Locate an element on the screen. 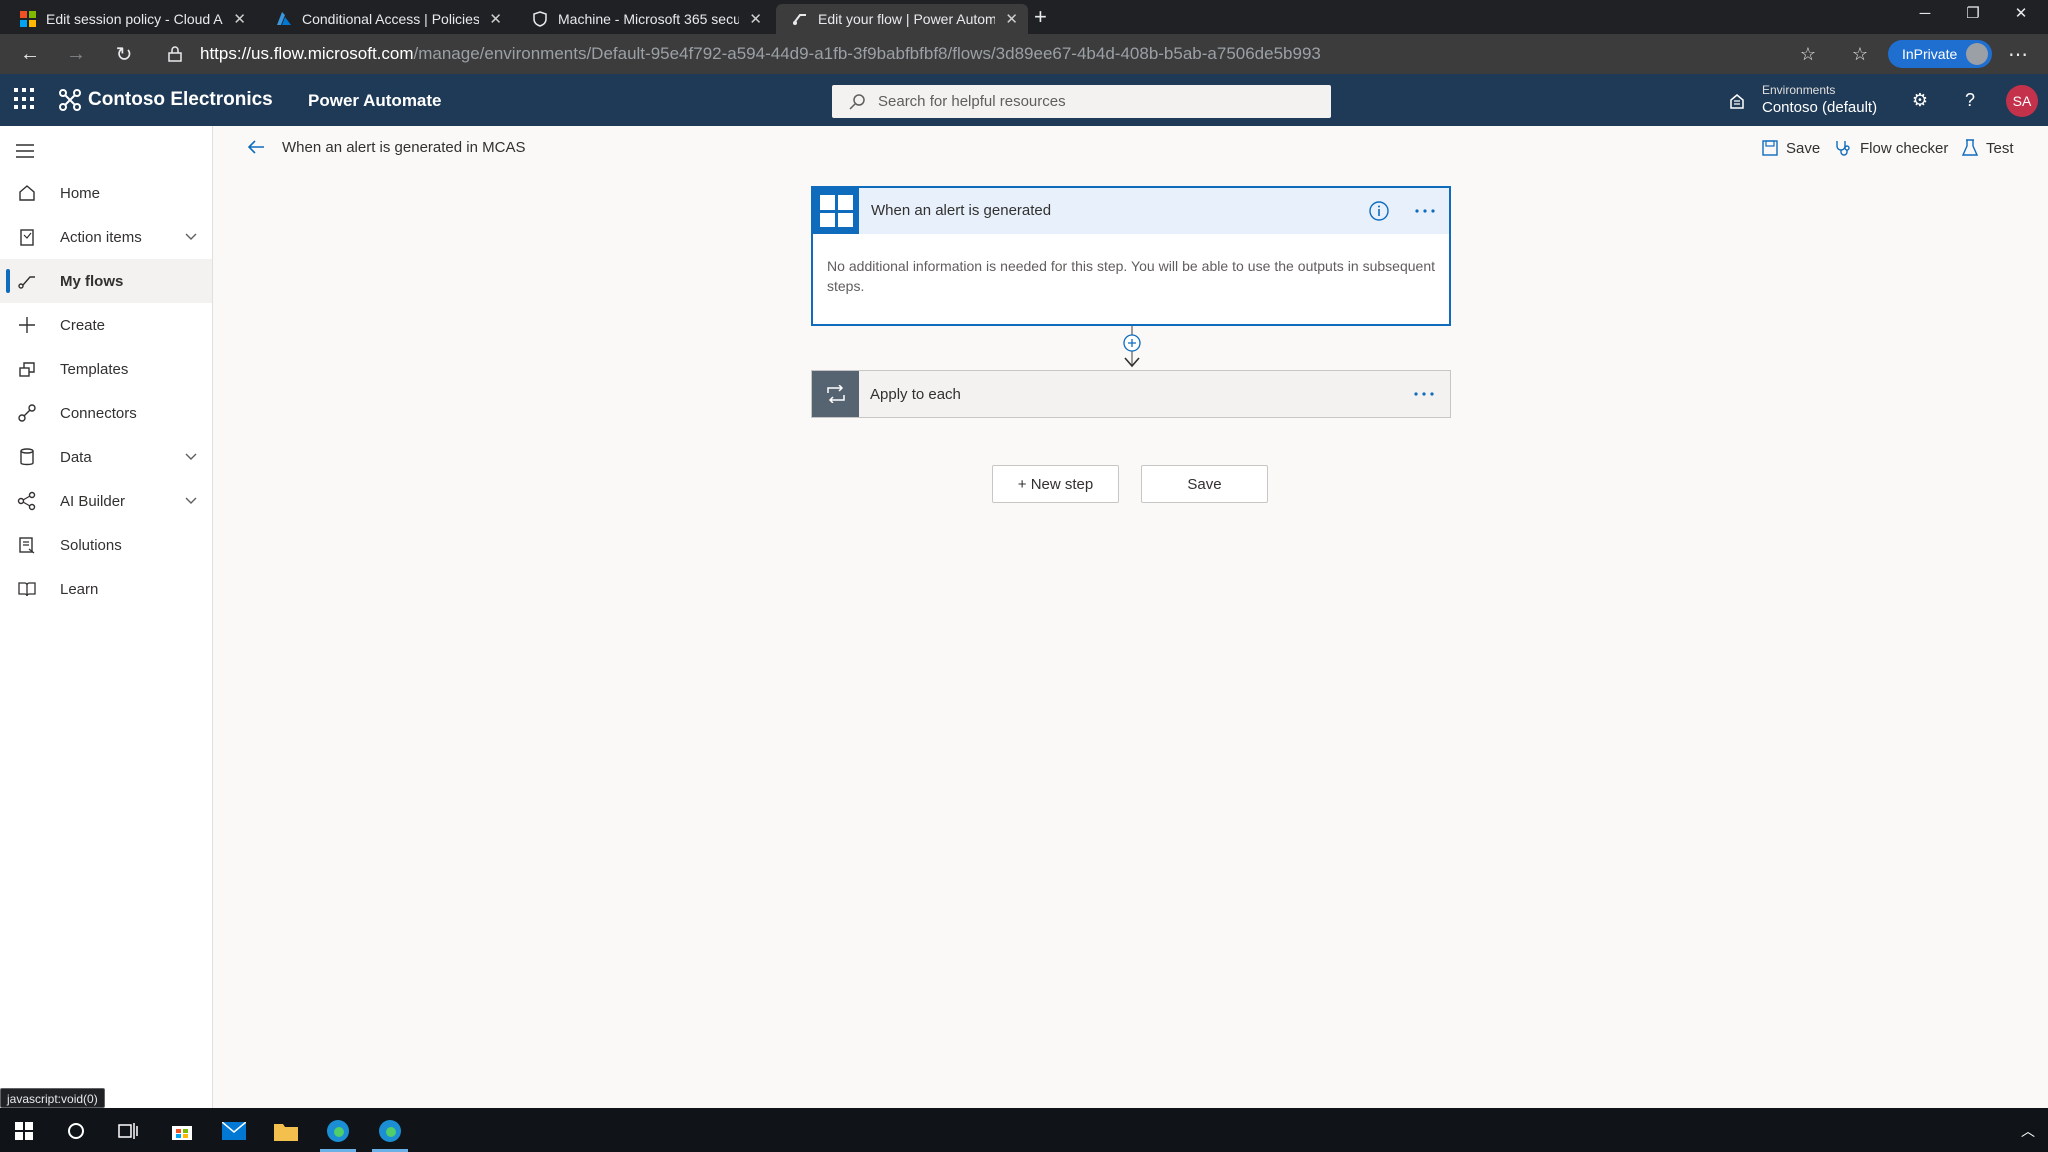  microsoft-logo-icon is located at coordinates (28, 19).